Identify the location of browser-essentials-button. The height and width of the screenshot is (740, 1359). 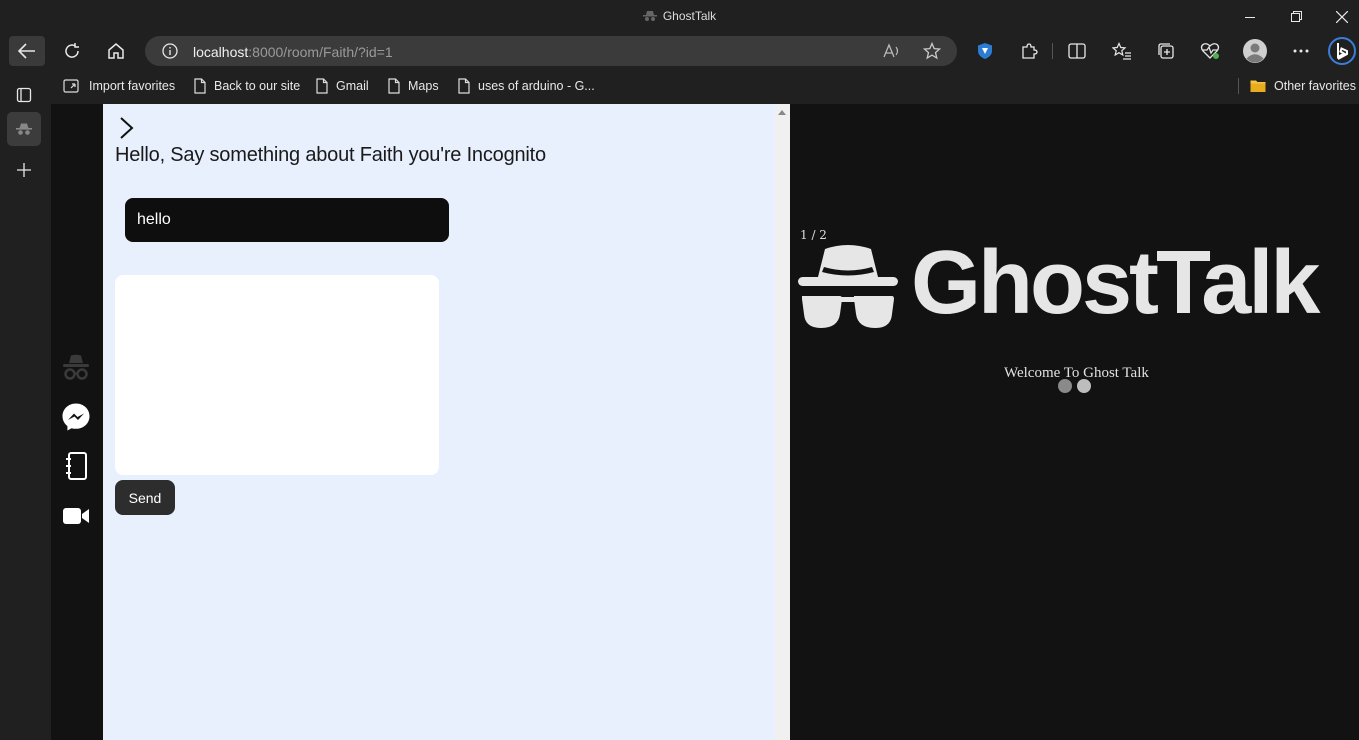
(1210, 51).